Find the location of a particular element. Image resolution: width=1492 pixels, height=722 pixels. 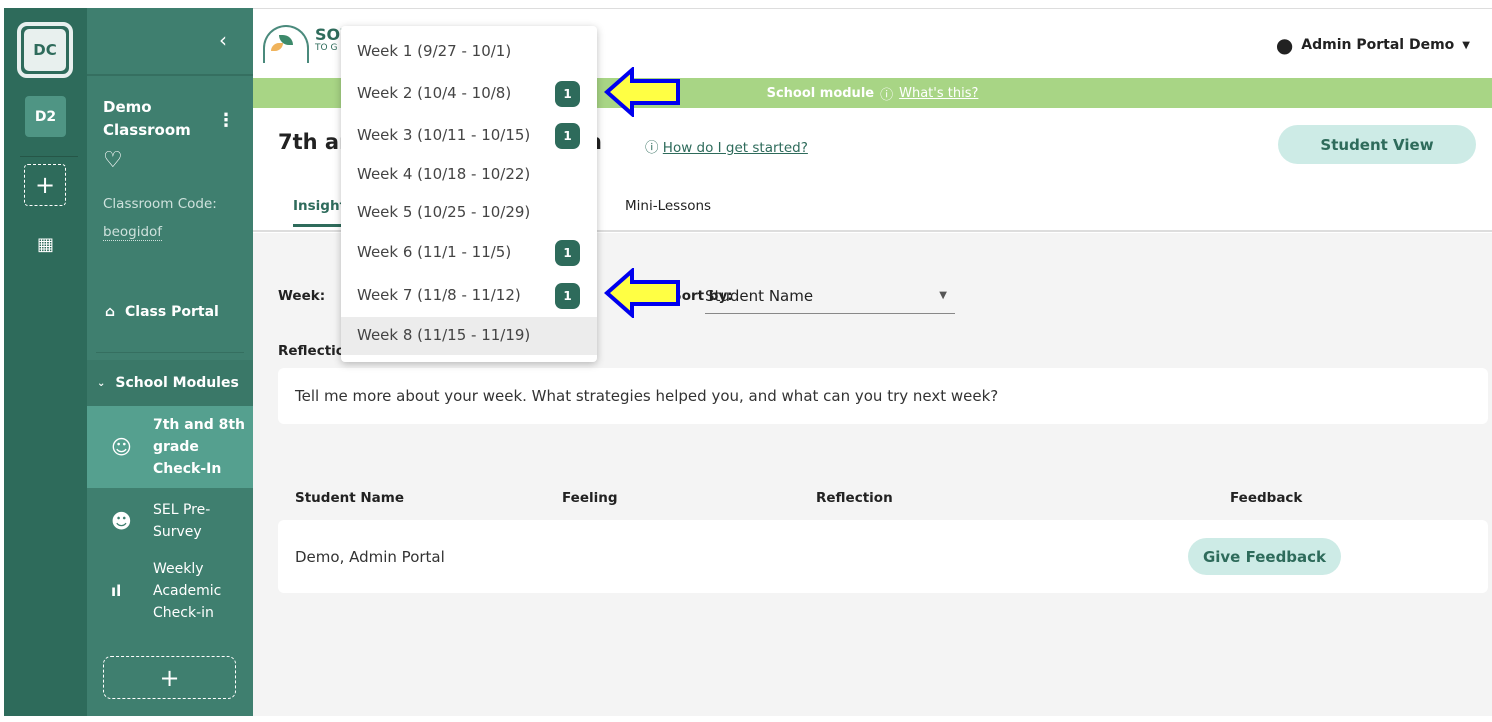

col-reflection: Reflection is located at coordinates (854, 498).